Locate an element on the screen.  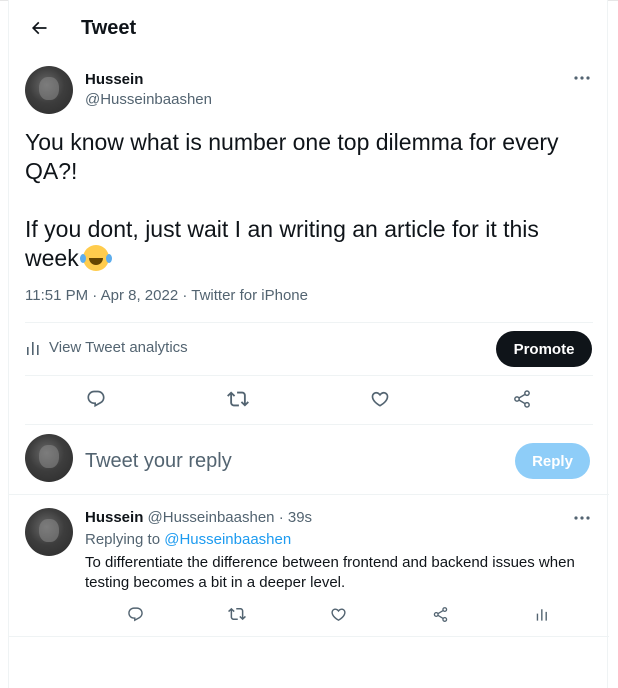
author-handle: @Husseinbaashen is located at coordinates (148, 99).